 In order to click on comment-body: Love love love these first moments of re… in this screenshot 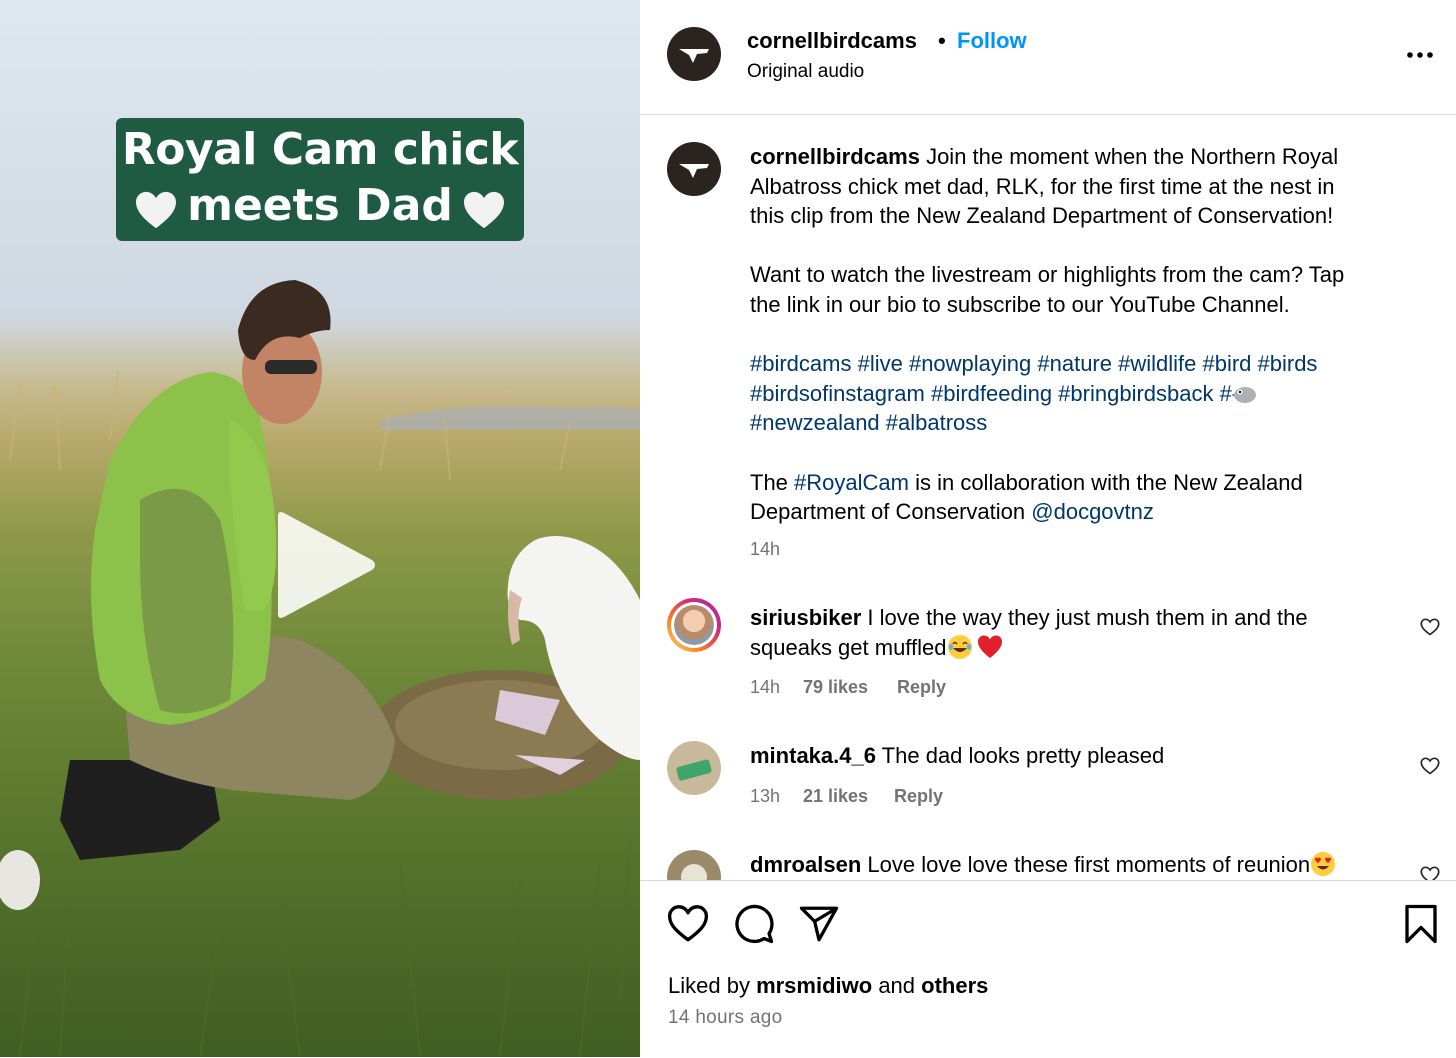, I will do `click(1086, 864)`.